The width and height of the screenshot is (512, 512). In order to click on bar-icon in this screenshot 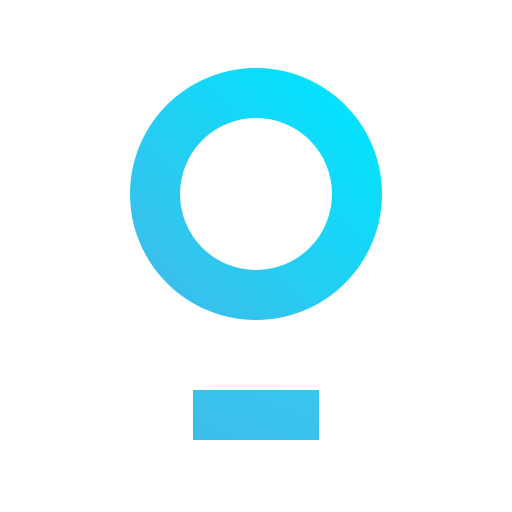, I will do `click(256, 415)`.